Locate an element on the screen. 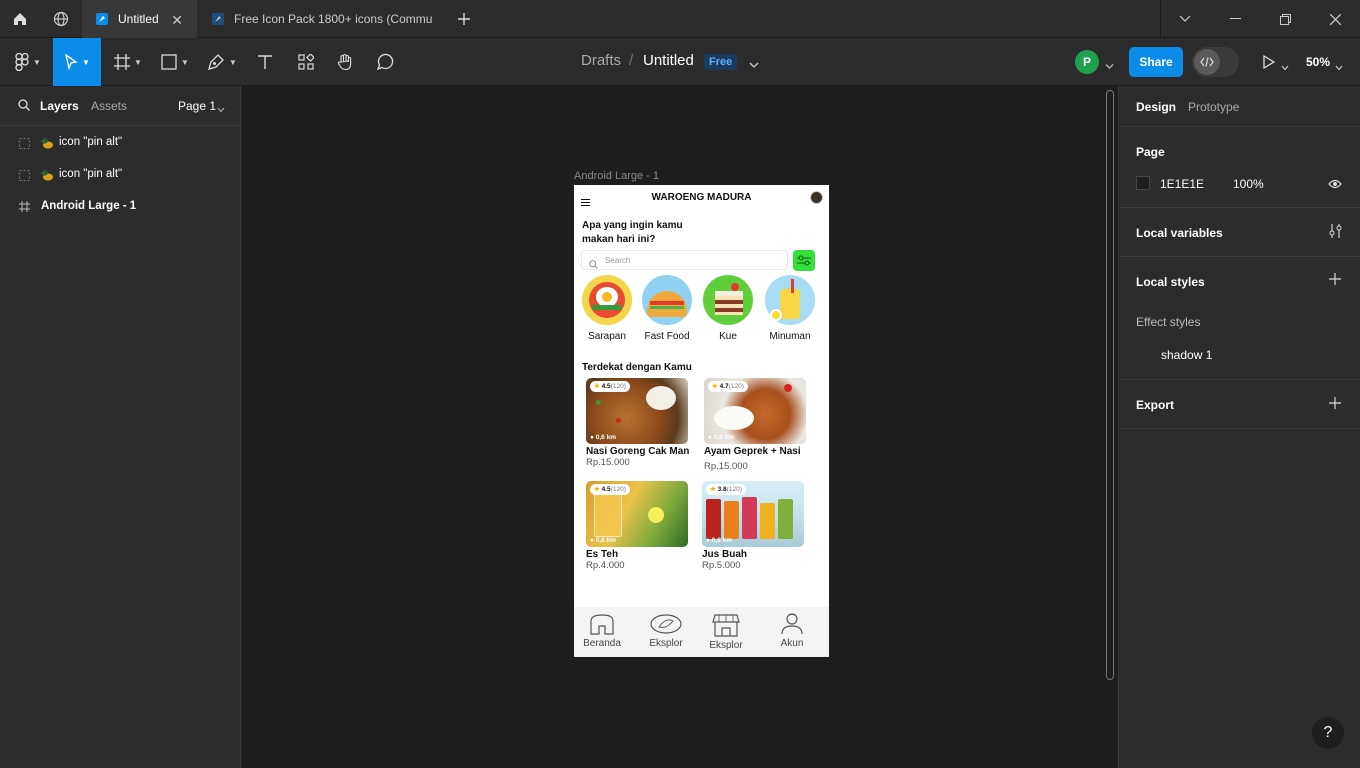  tab-free-icon-pack: Free Icon Pack 1800+ icons (Commu is located at coordinates (321, 19).